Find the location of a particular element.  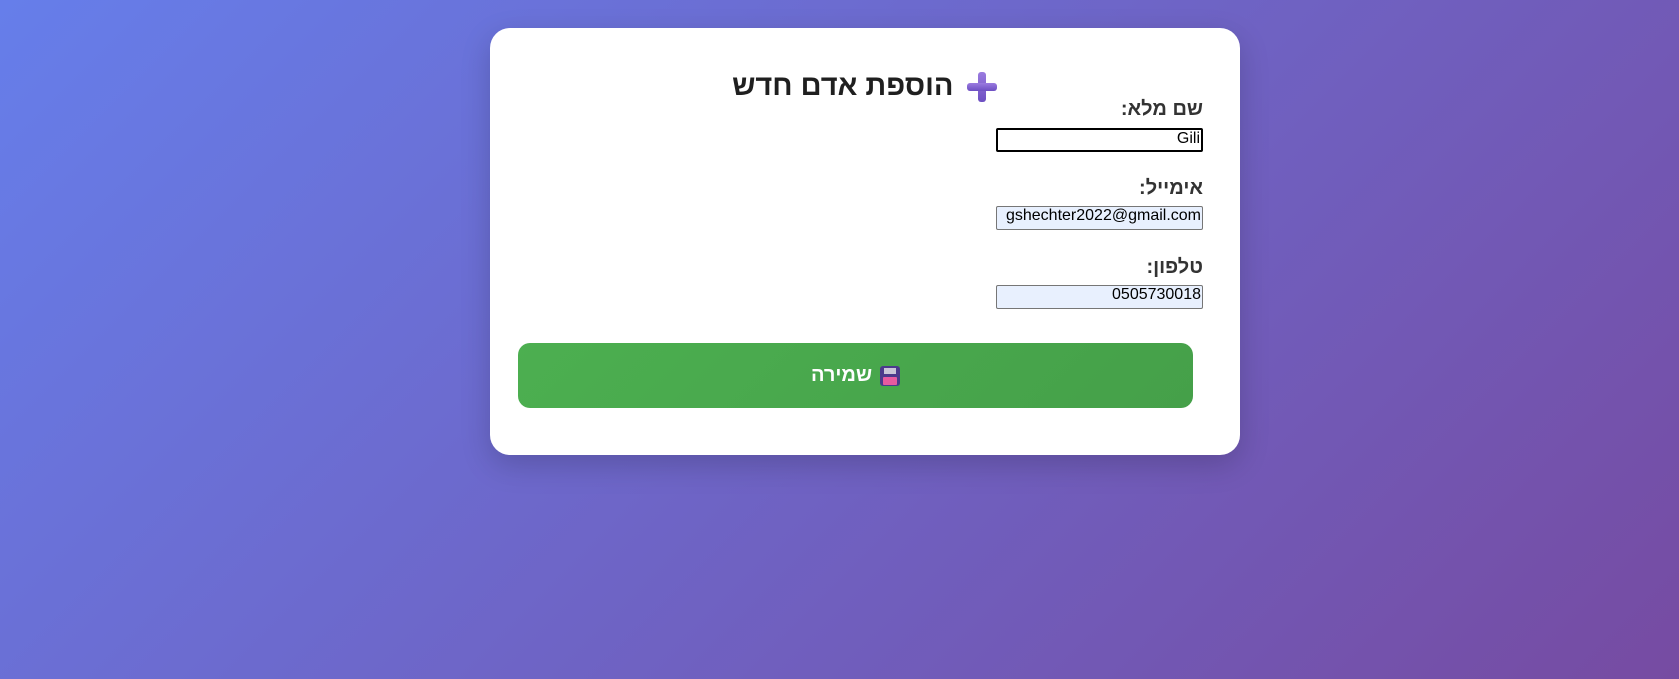

save-button-label: שמירה is located at coordinates (841, 375).